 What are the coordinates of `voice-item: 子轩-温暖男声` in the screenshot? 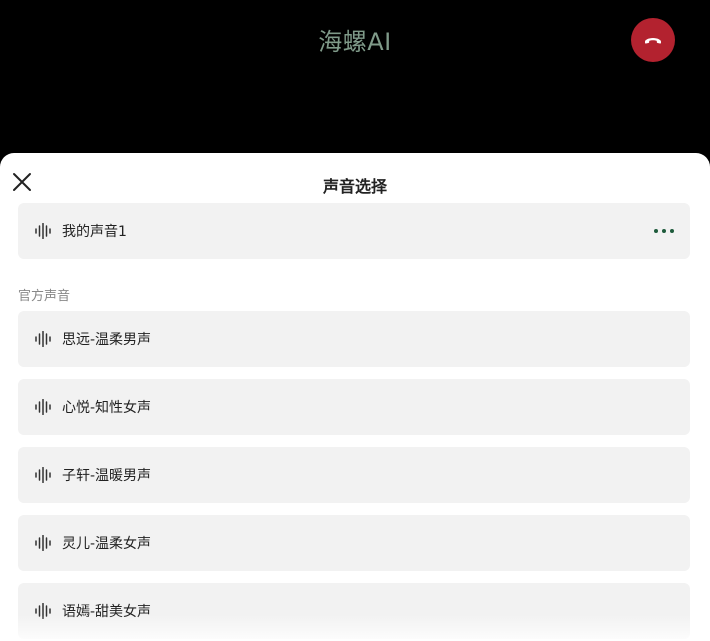 It's located at (354, 475).